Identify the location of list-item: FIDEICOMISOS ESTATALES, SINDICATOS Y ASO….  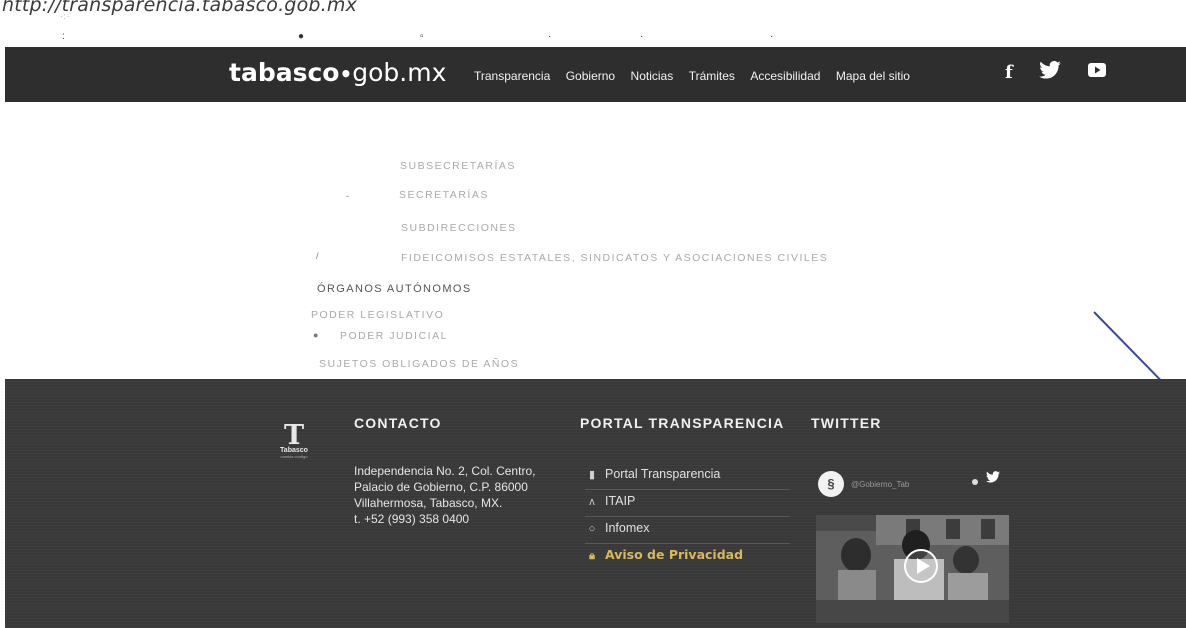
(614, 258).